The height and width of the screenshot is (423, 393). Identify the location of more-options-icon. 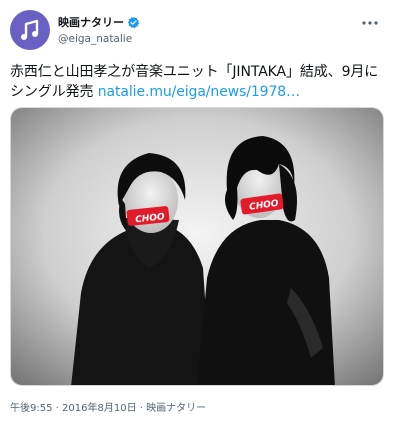
(370, 23).